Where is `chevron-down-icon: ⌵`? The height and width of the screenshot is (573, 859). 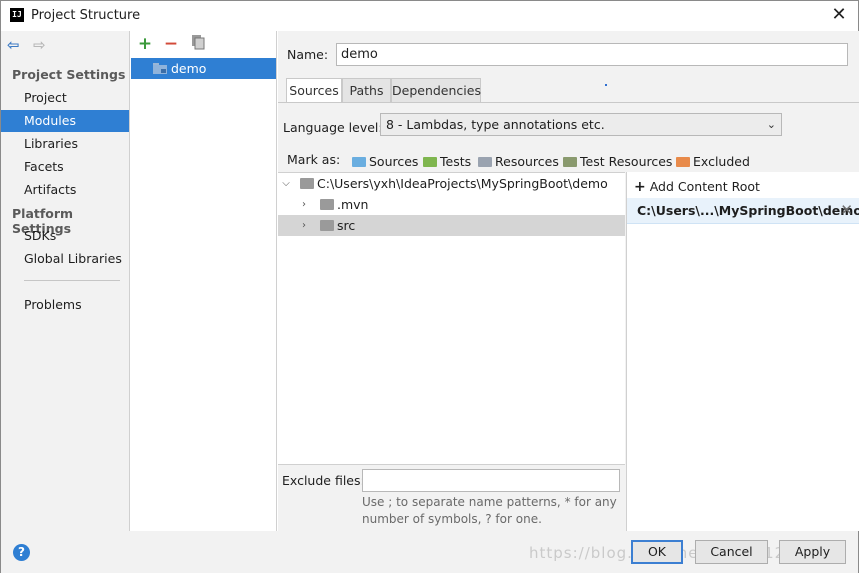
chevron-down-icon: ⌵ is located at coordinates (286, 183).